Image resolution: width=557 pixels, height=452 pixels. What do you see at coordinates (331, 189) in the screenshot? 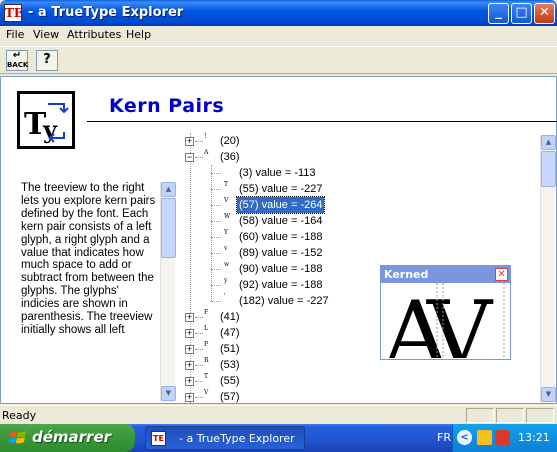
I see `tree-child: T (55) value = -227` at bounding box center [331, 189].